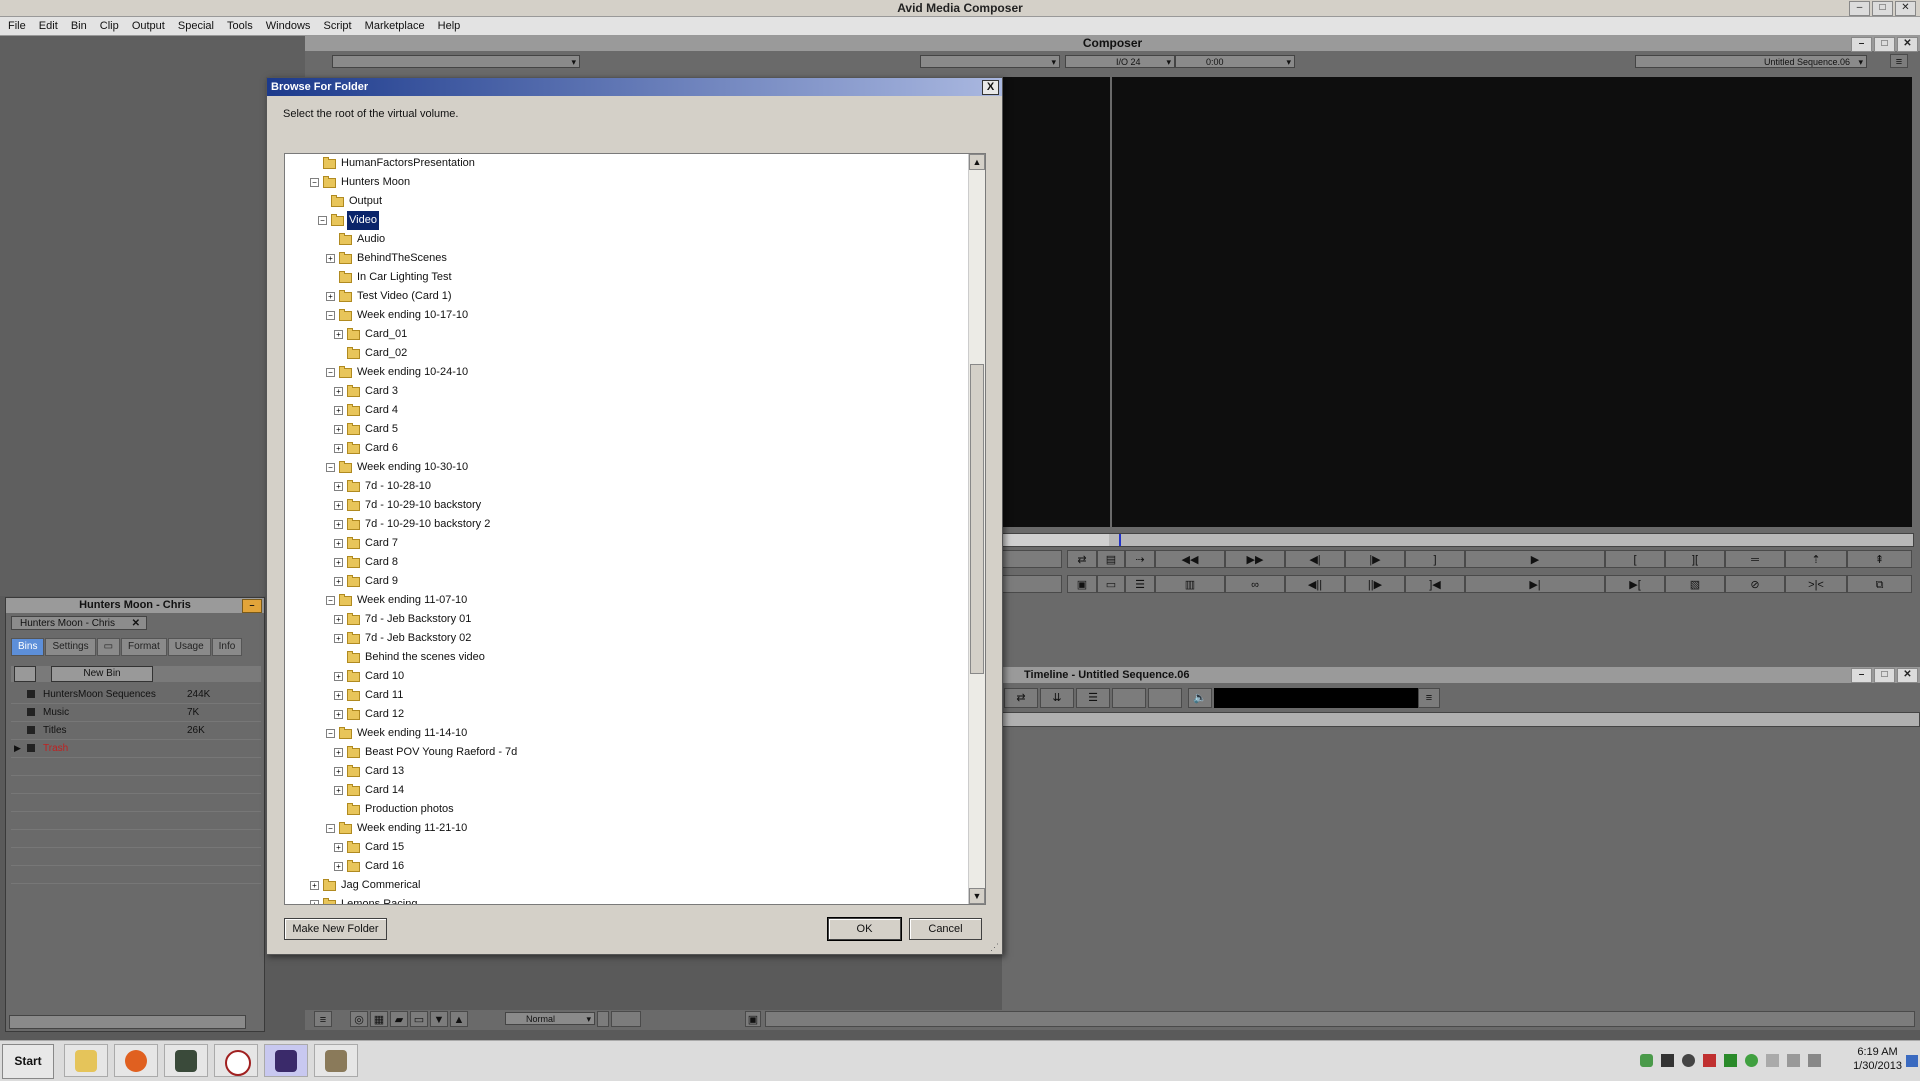 The image size is (1920, 1081). I want to click on composer-minimize-button: –, so click(1861, 44).